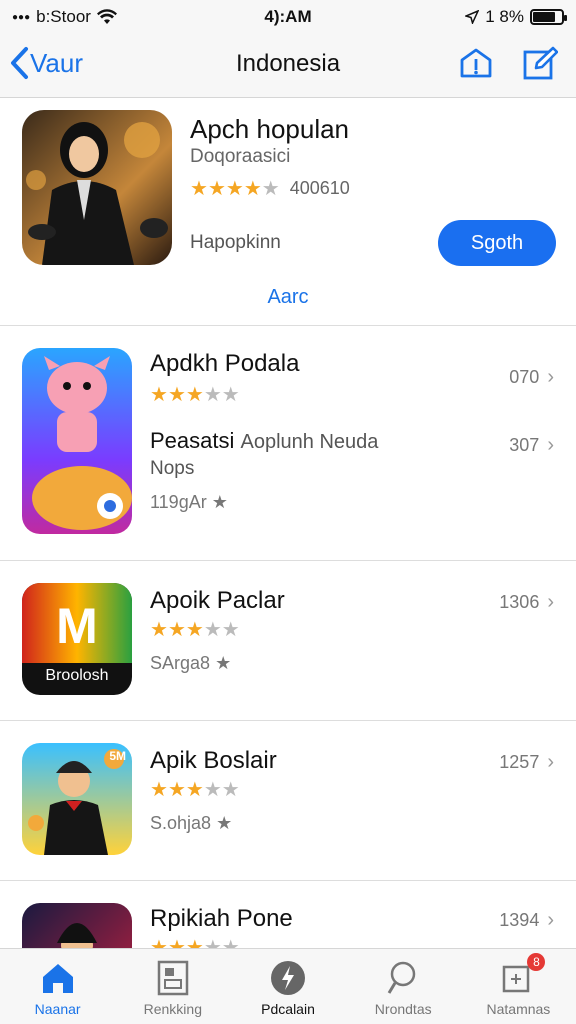 This screenshot has height=1024, width=576. What do you see at coordinates (192, 440) in the screenshot?
I see `subheading-bold: Peasatsi` at bounding box center [192, 440].